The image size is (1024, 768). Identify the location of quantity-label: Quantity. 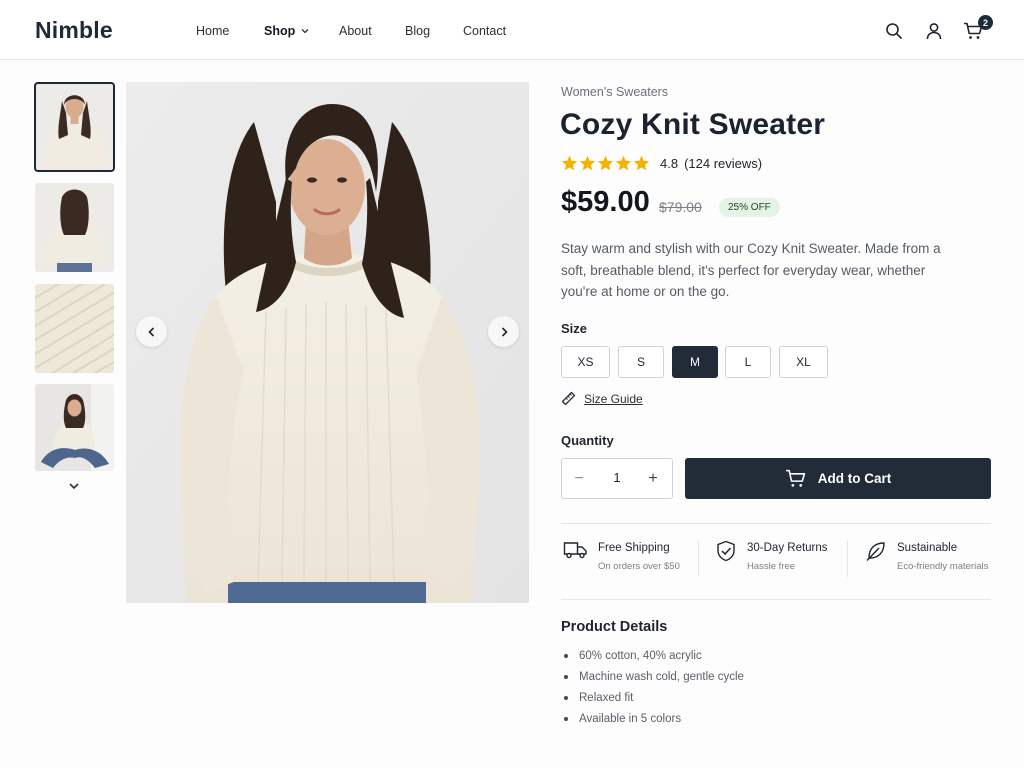
(587, 440).